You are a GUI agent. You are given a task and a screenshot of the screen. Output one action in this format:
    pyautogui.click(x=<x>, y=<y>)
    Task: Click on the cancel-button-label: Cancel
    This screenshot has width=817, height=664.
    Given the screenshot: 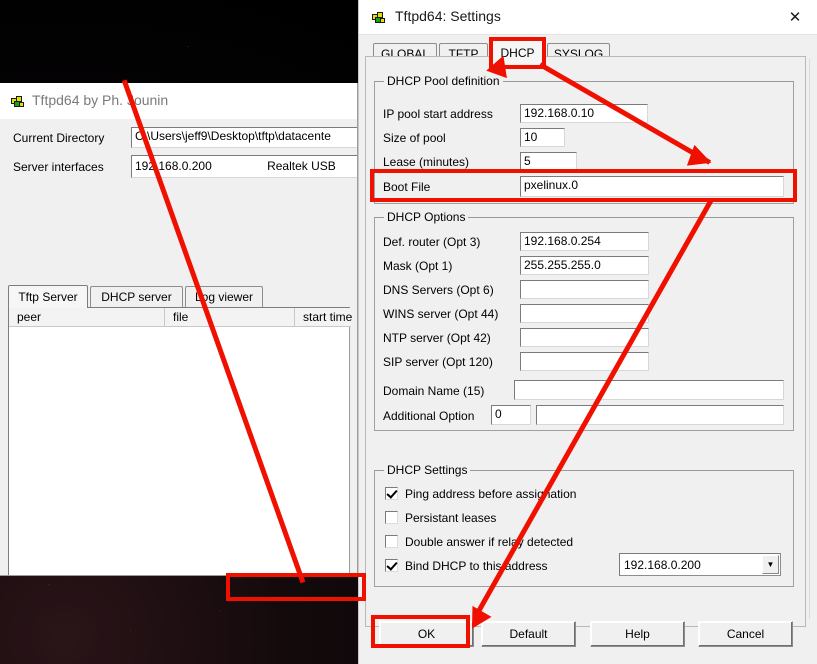 What is the action you would take?
    pyautogui.click(x=745, y=634)
    